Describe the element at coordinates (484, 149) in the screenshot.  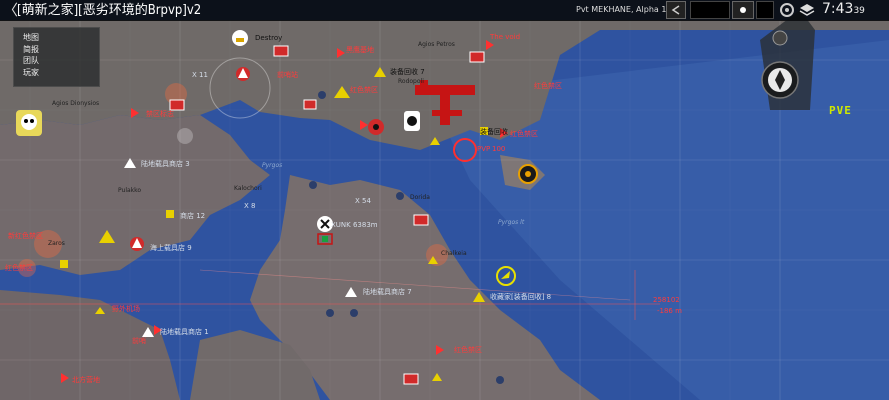
I see `label-pvp: PVP` at that location.